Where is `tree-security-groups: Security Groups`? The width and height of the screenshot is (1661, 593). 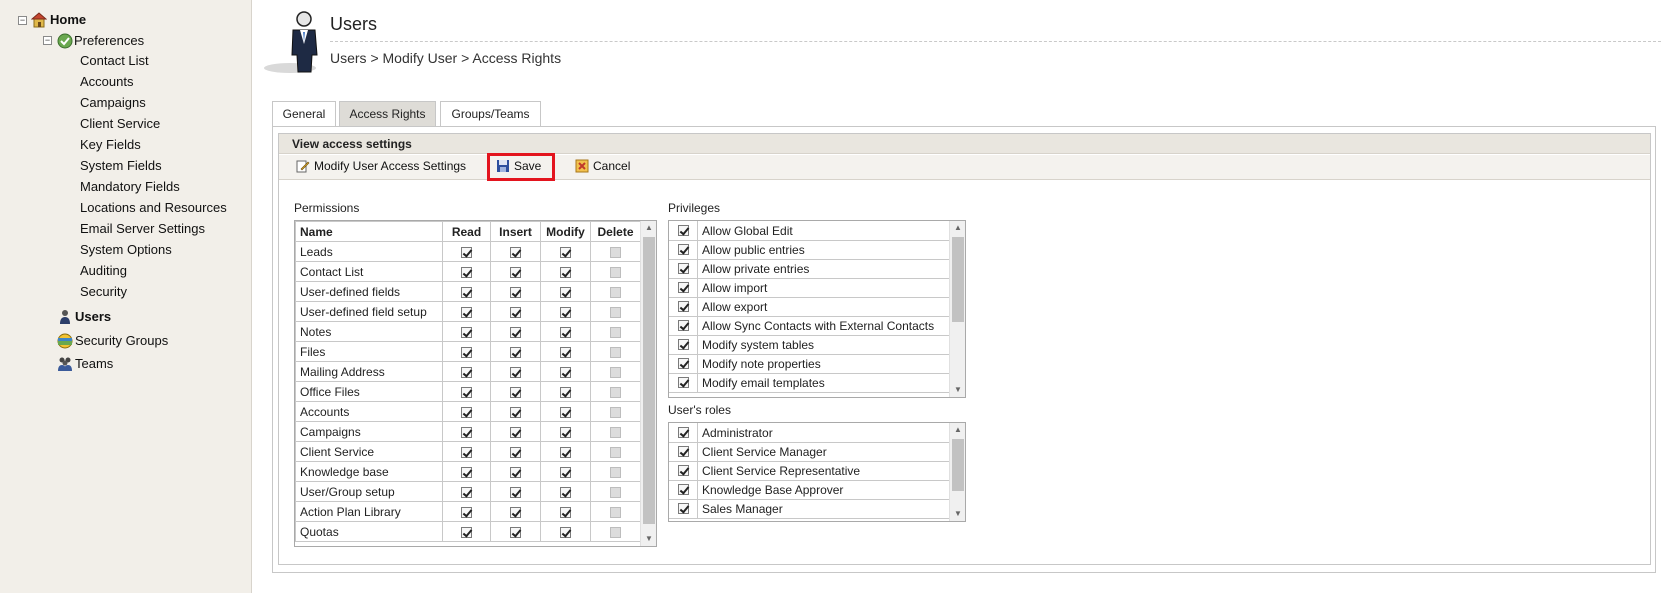
tree-security-groups: Security Groups is located at coordinates (121, 340).